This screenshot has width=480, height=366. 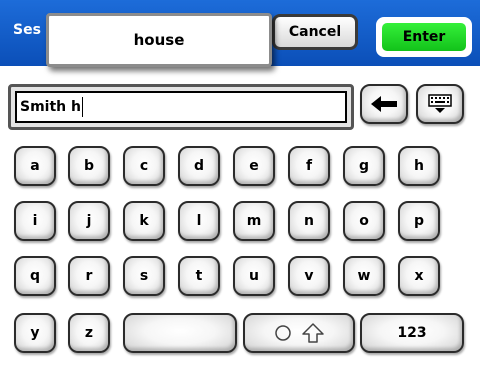 I want to click on key-w: w, so click(x=364, y=276).